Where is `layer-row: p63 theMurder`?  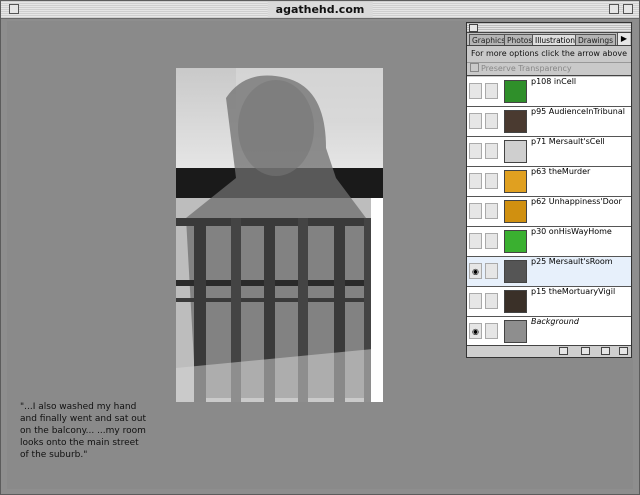 layer-row: p63 theMurder is located at coordinates (549, 182).